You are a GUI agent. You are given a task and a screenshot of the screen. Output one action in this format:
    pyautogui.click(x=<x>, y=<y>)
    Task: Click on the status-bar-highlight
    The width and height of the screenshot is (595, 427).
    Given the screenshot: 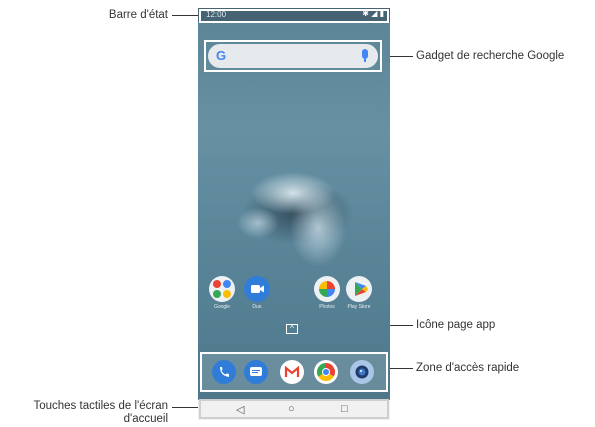 What is the action you would take?
    pyautogui.click(x=294, y=16)
    